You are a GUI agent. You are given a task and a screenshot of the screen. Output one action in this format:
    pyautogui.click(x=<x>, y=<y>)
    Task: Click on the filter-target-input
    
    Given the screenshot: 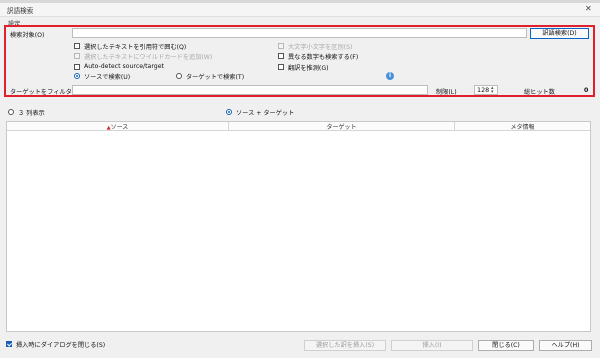 What is the action you would take?
    pyautogui.click(x=250, y=90)
    